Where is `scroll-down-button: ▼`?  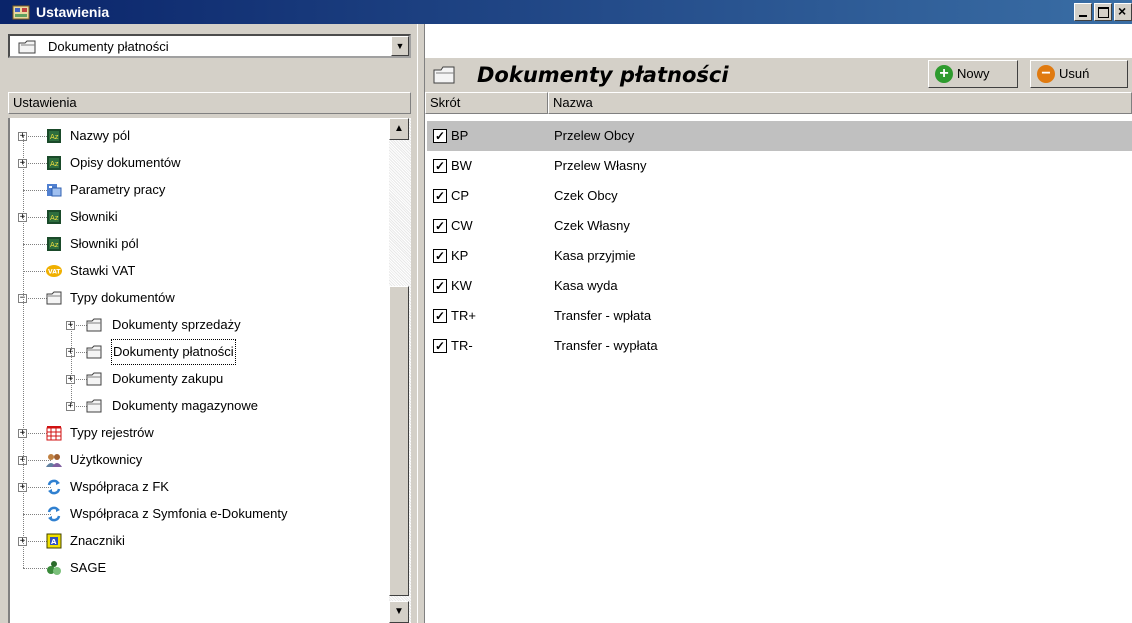
scroll-down-button: ▼ is located at coordinates (399, 612).